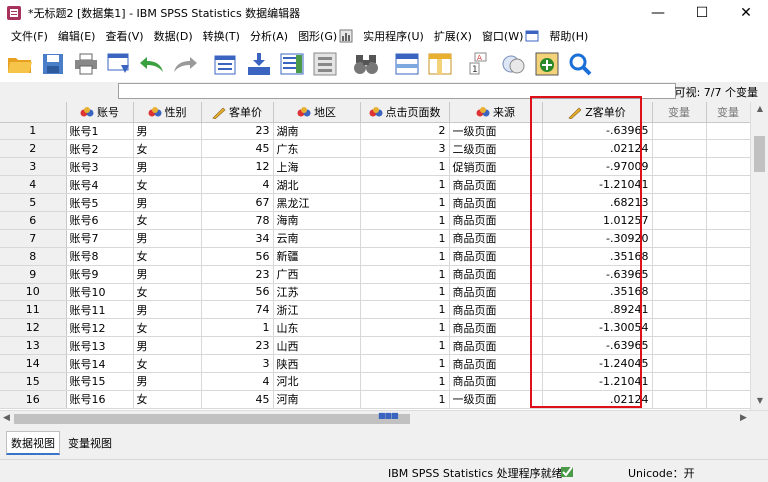 Image resolution: width=768 pixels, height=482 pixels. I want to click on data-cell: 账号14, so click(100, 363).